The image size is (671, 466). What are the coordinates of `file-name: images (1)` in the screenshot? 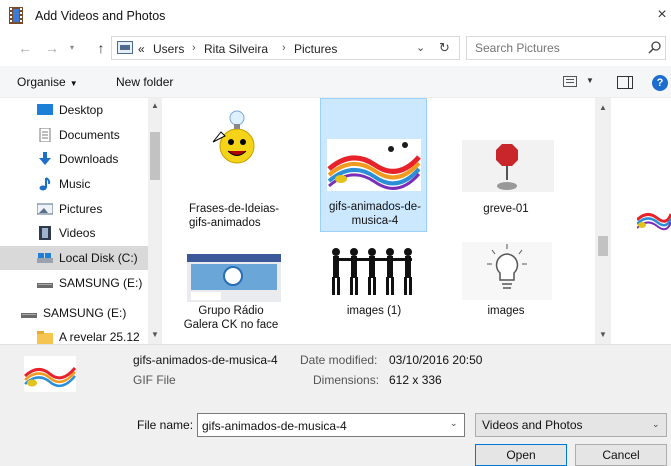 It's located at (374, 311).